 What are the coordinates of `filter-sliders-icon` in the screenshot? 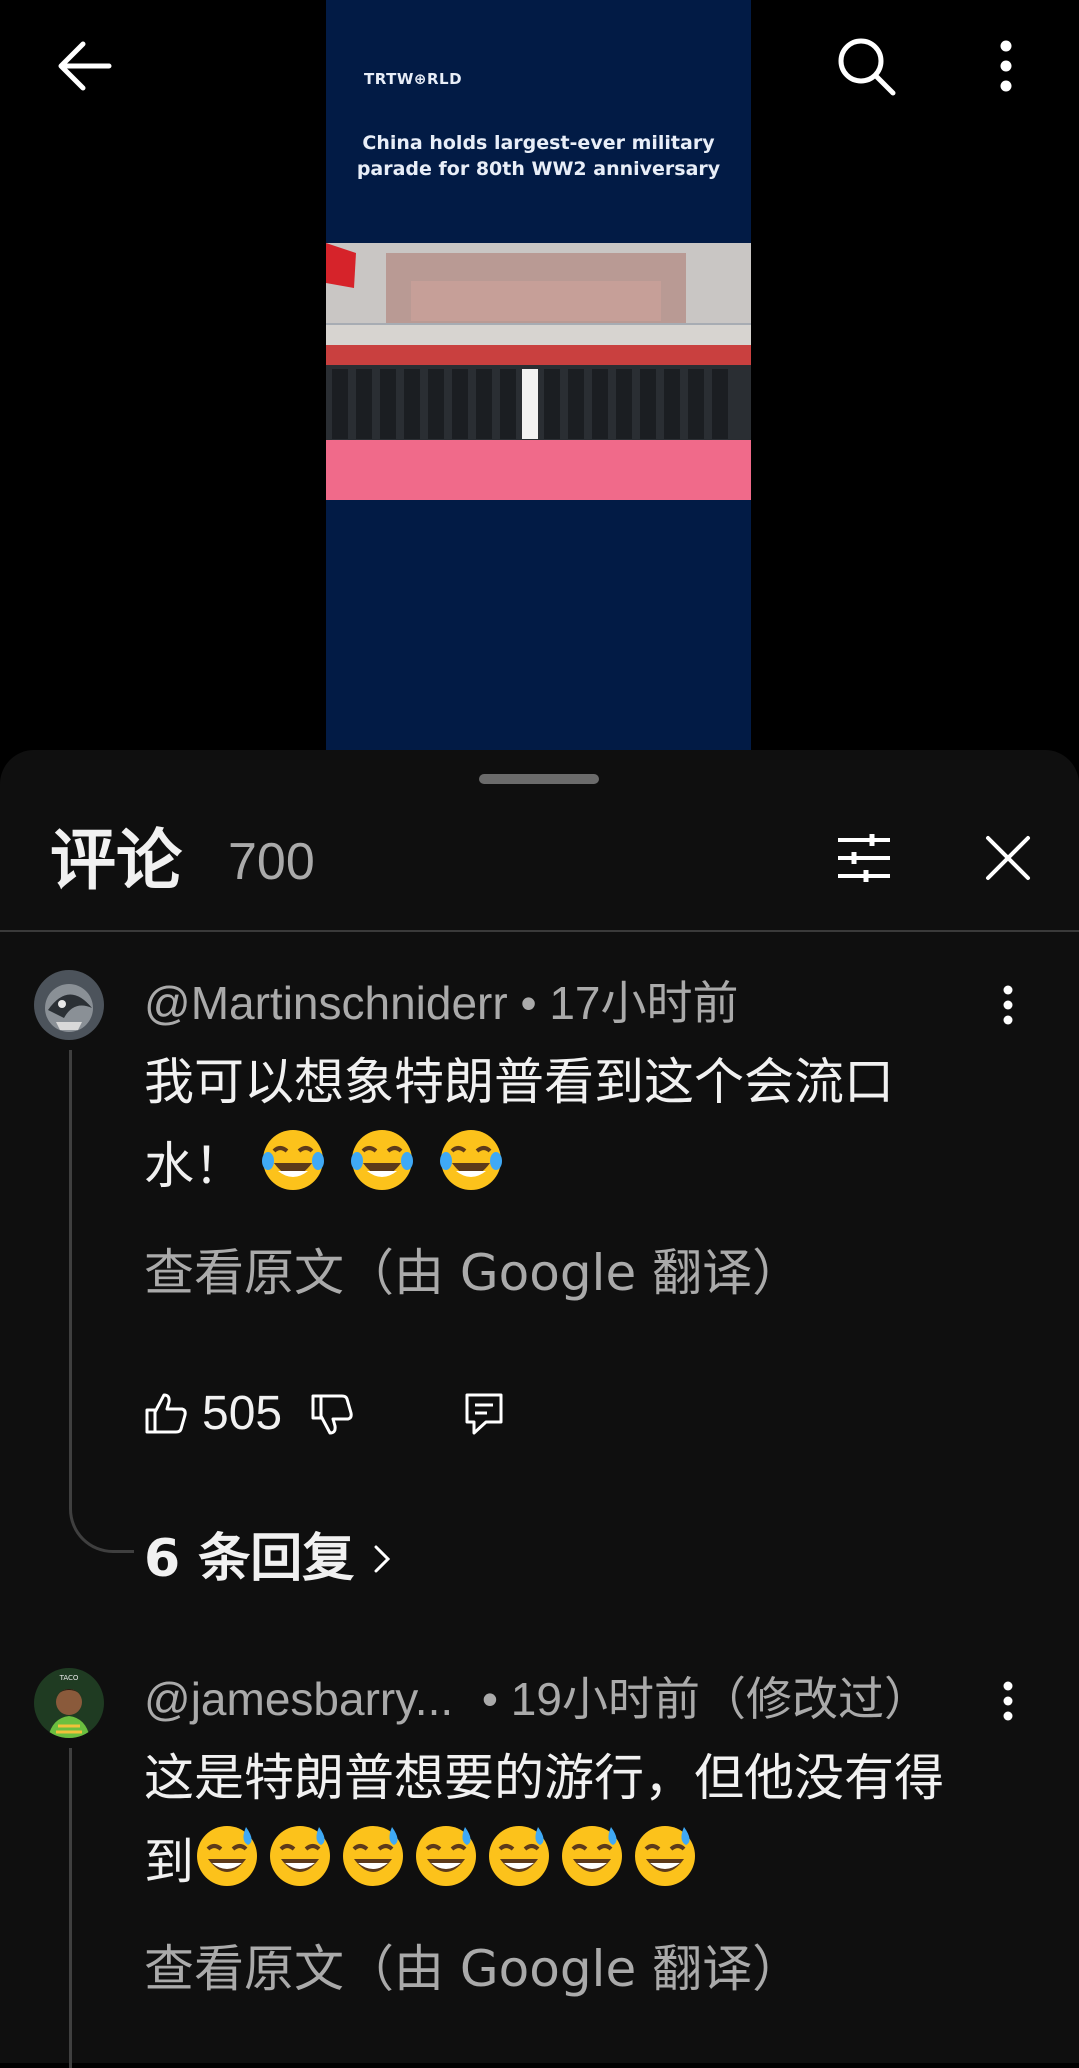 It's located at (864, 858).